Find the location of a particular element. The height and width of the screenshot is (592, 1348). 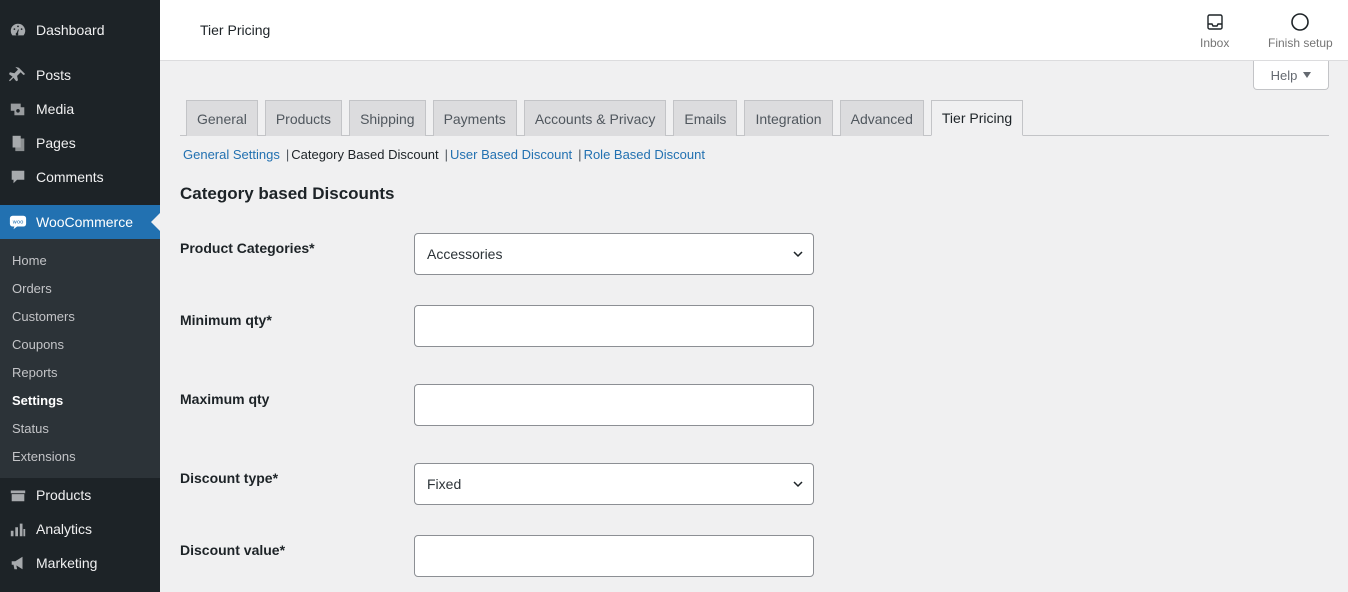

finish-setup-label: Finish setup is located at coordinates (1300, 43).